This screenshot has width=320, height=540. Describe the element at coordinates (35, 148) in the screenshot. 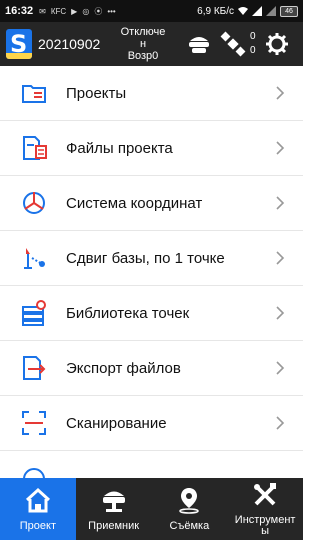

I see `project-files-icon` at that location.